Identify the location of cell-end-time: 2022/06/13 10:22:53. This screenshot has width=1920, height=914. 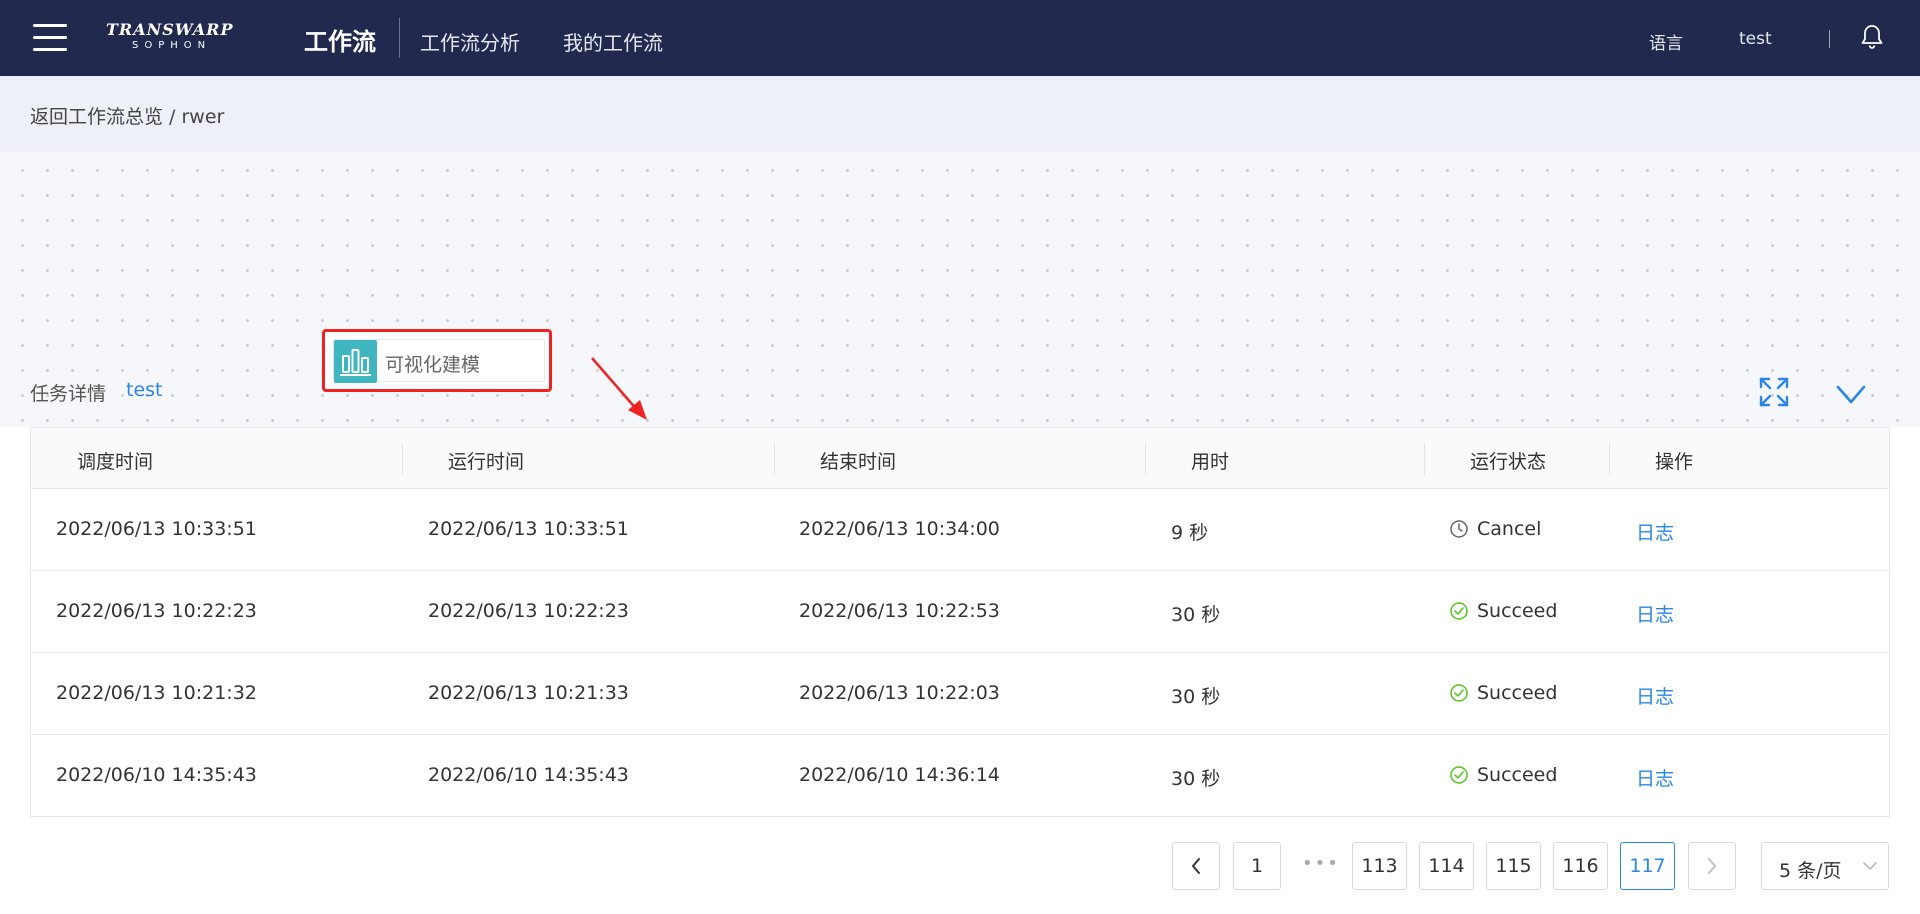
(899, 611).